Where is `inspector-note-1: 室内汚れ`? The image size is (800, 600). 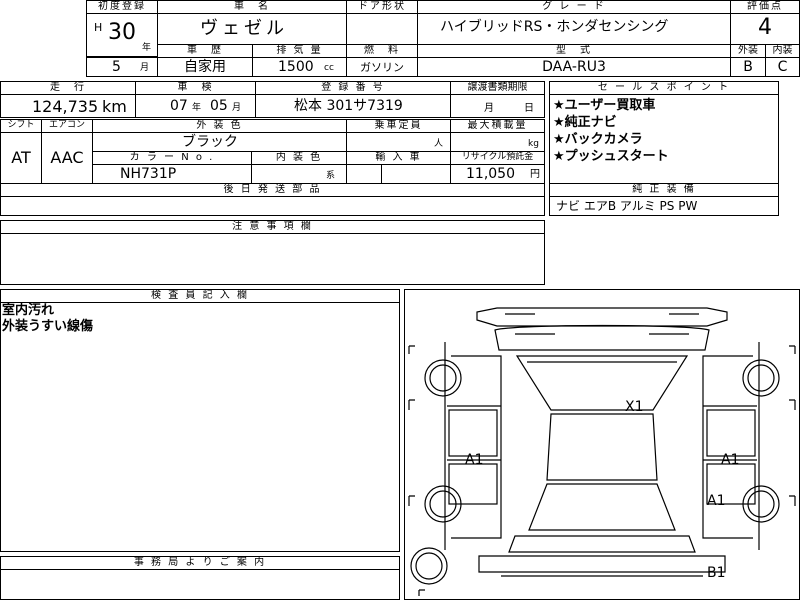
inspector-note-1: 室内汚れ is located at coordinates (28, 310).